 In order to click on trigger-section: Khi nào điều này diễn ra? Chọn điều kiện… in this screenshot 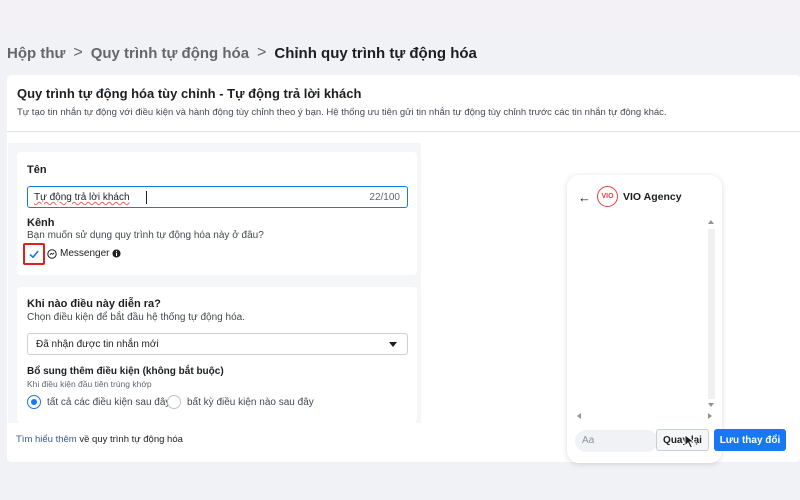, I will do `click(217, 355)`.